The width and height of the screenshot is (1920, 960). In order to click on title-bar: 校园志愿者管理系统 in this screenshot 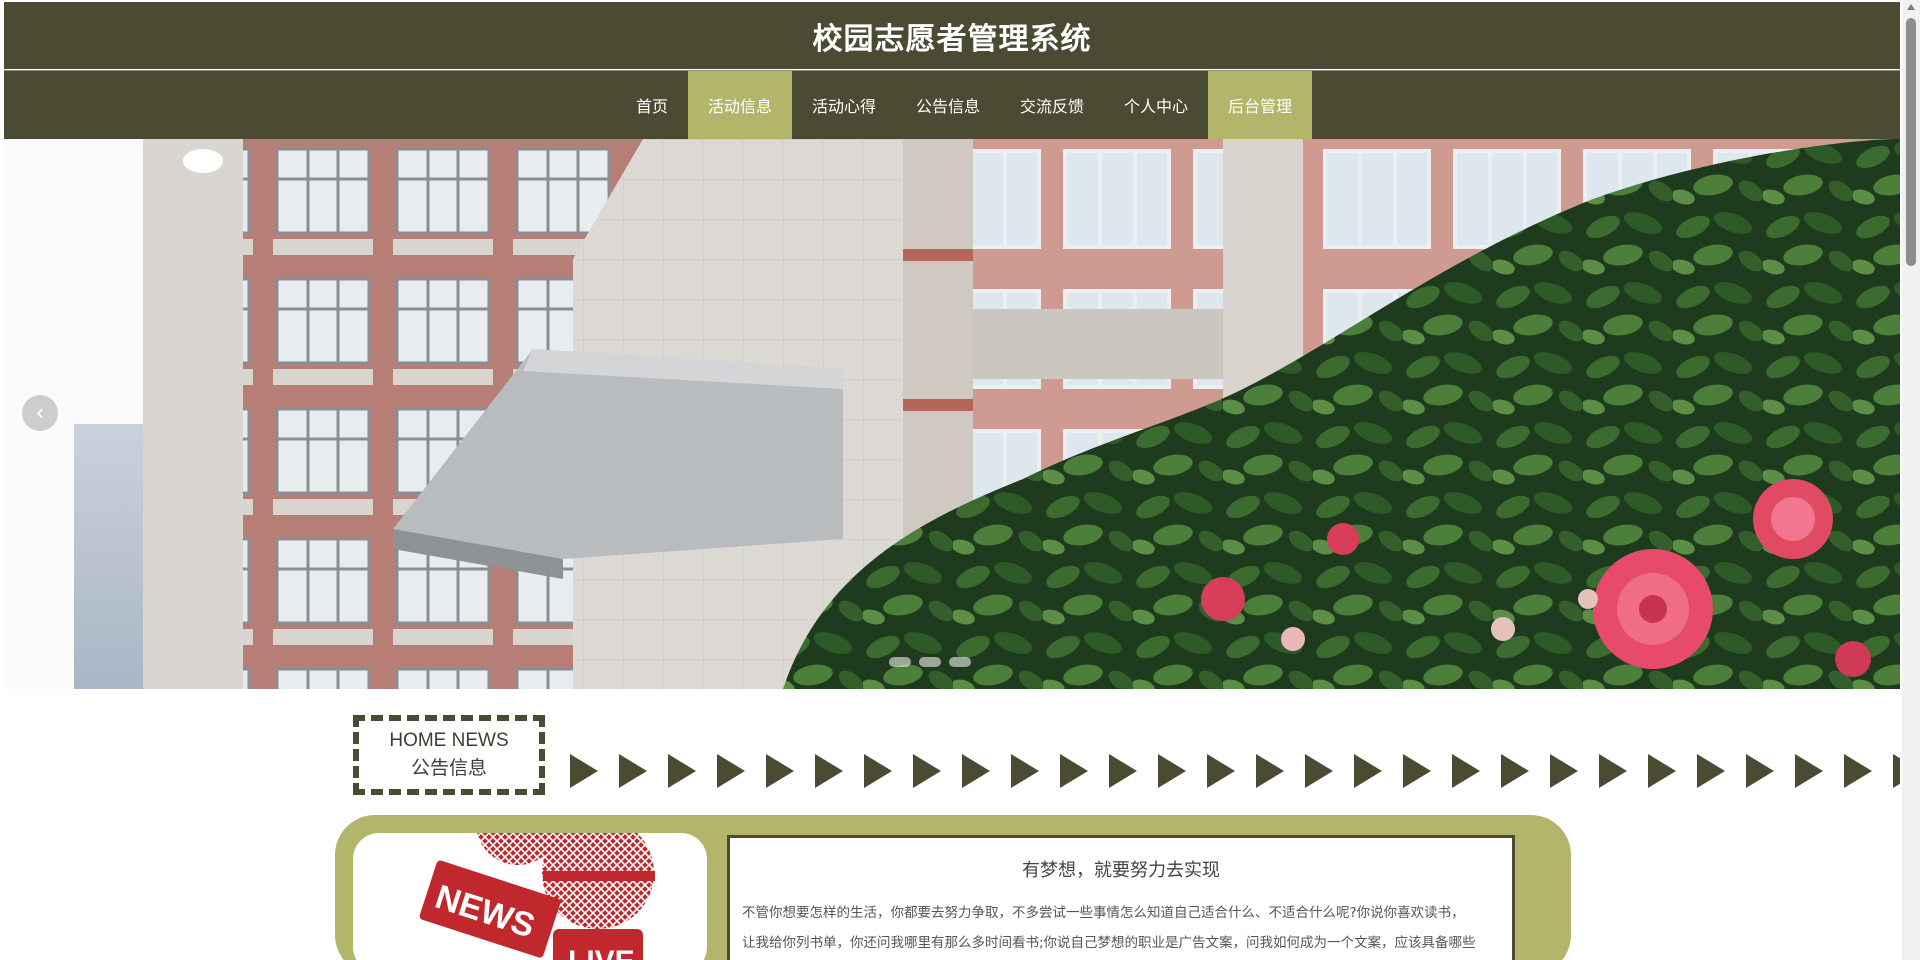, I will do `click(952, 35)`.